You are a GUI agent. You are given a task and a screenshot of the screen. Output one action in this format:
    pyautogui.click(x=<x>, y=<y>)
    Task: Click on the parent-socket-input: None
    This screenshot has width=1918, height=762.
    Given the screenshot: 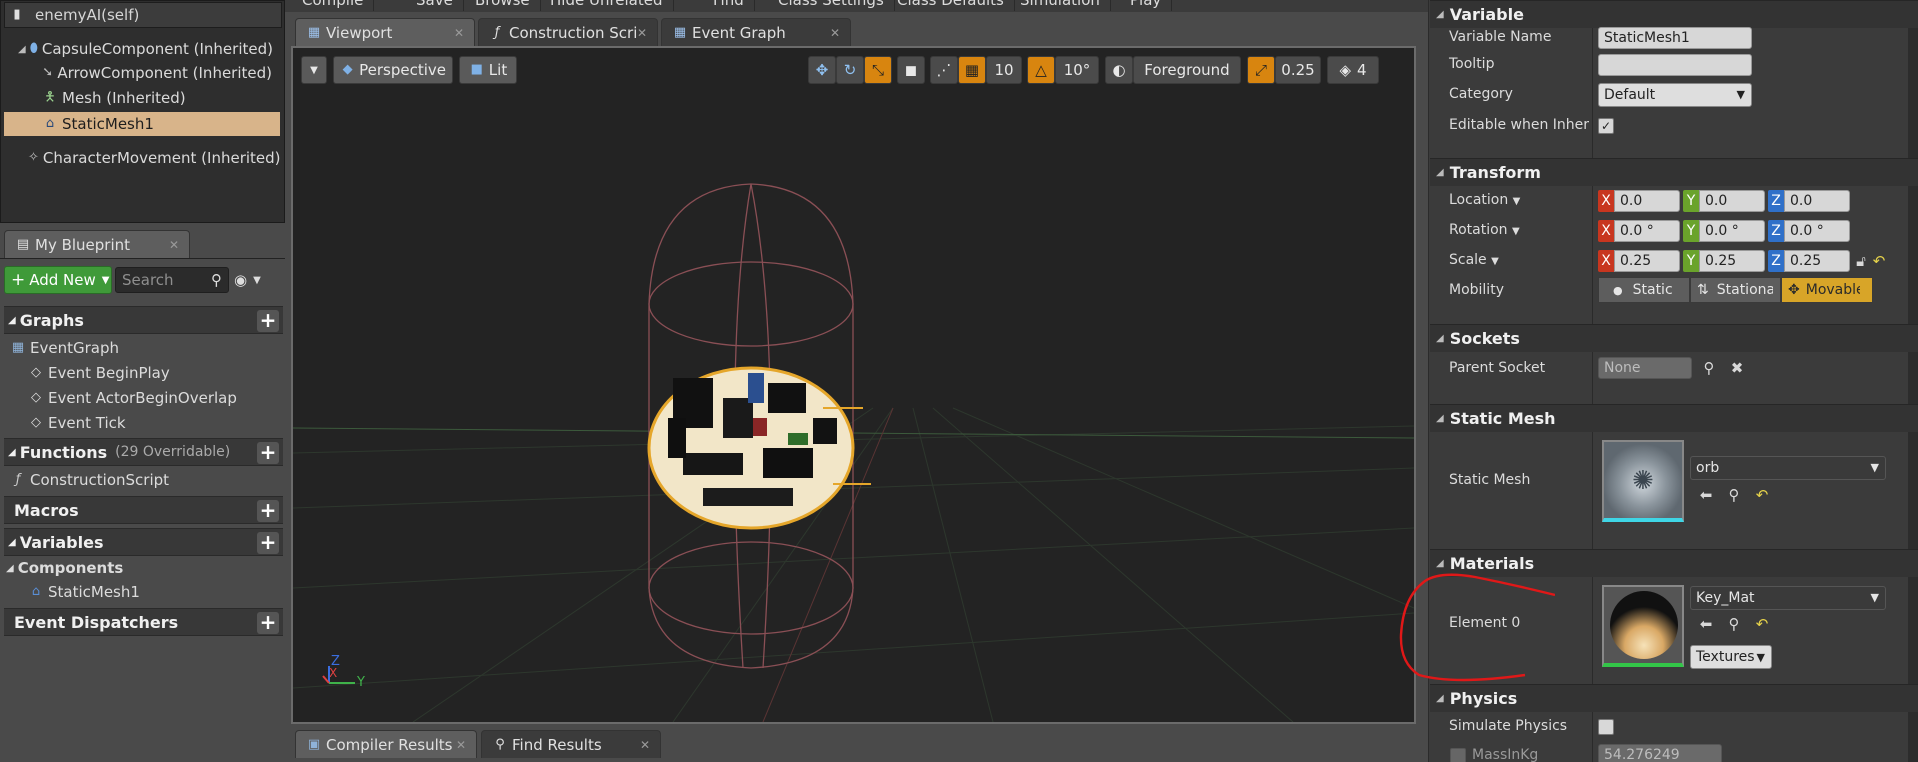 What is the action you would take?
    pyautogui.click(x=1645, y=368)
    